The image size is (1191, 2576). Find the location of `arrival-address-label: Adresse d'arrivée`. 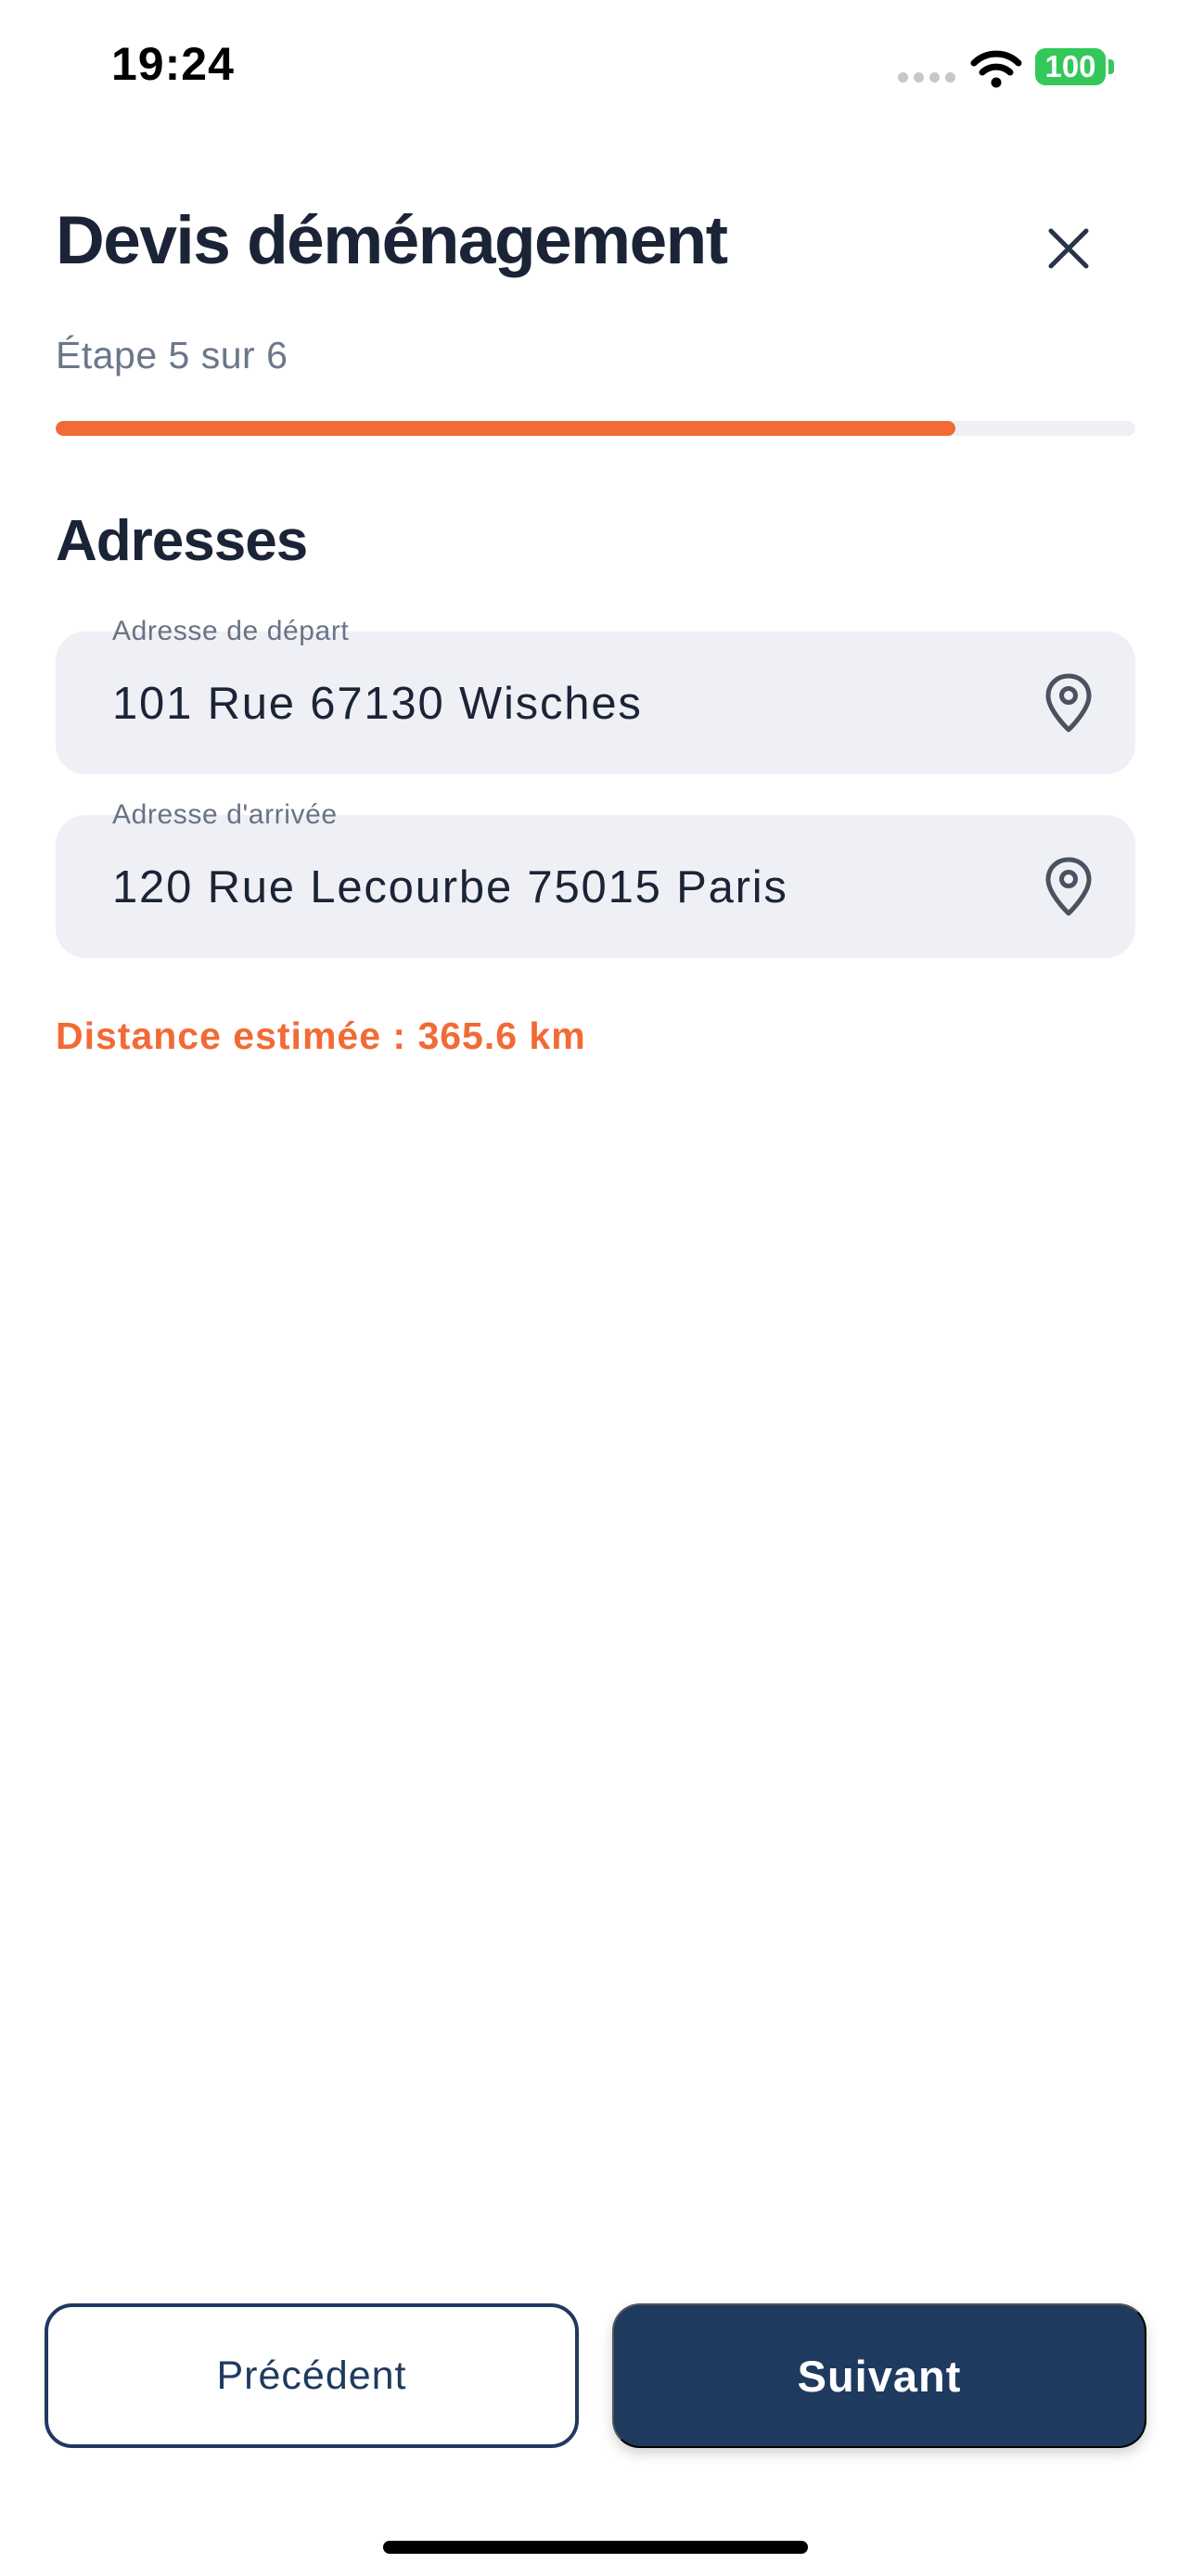

arrival-address-label: Adresse d'arrivée is located at coordinates (225, 814).